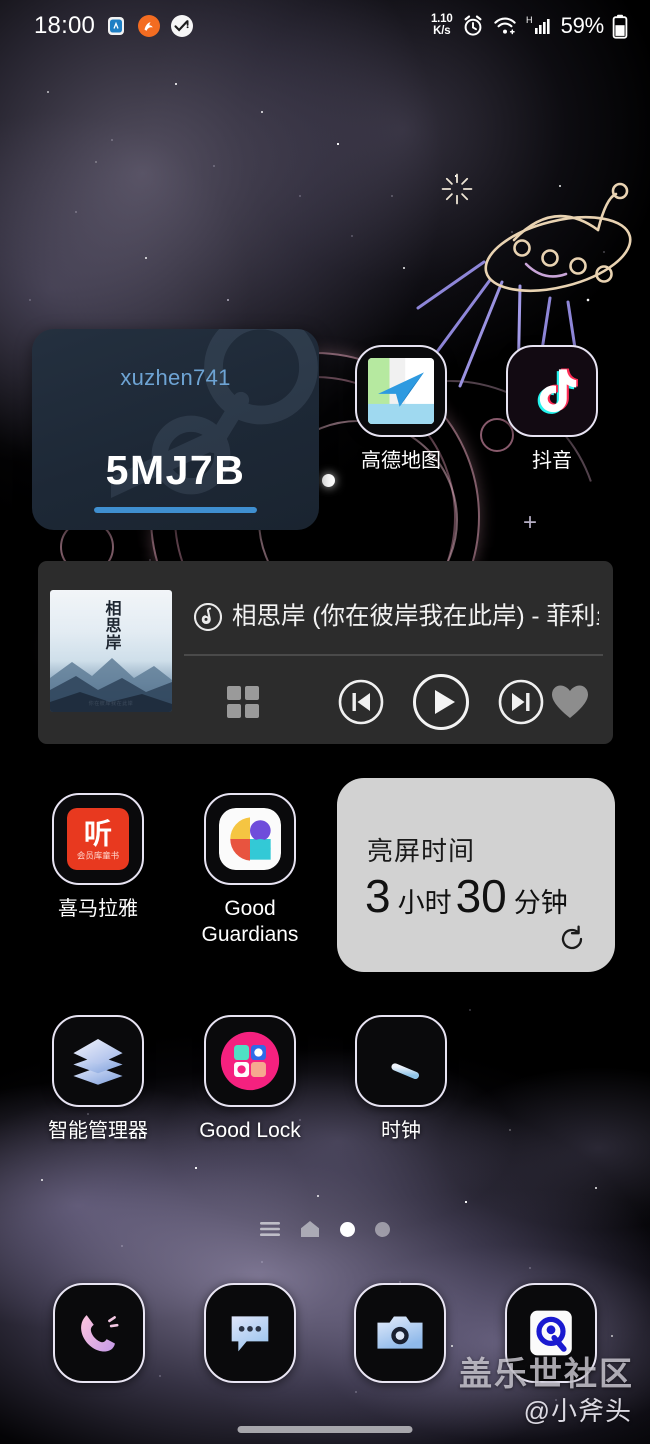 This screenshot has height=1444, width=650. Describe the element at coordinates (175, 377) in the screenshot. I see `steam-username: xuzhen741` at that location.